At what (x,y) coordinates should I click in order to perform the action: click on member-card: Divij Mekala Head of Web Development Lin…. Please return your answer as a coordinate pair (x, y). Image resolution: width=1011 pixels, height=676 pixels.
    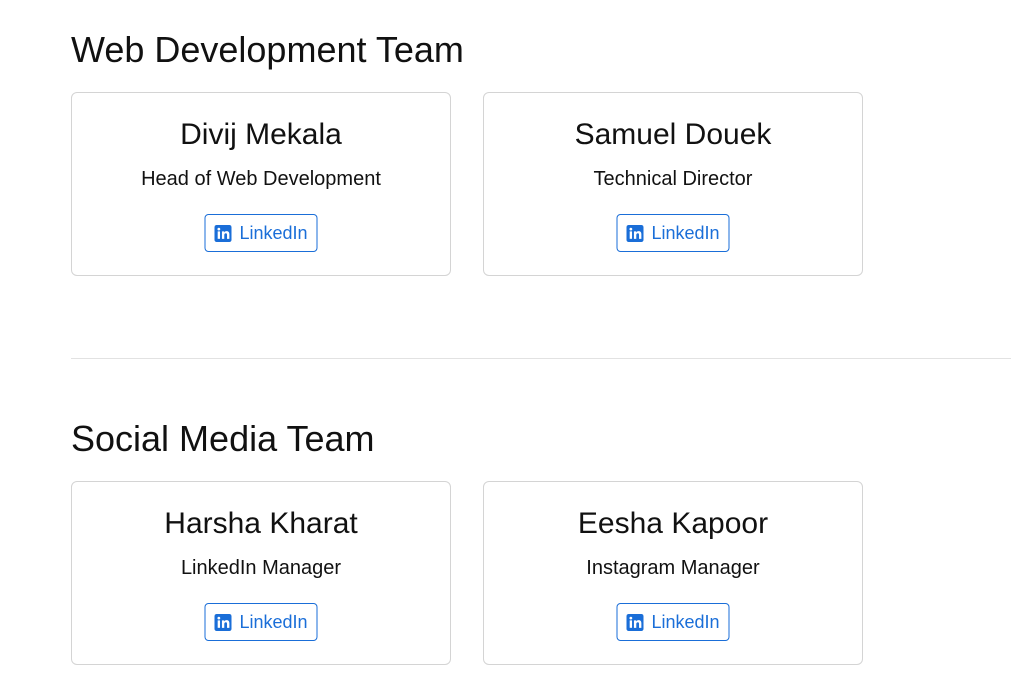
    Looking at the image, I should click on (261, 184).